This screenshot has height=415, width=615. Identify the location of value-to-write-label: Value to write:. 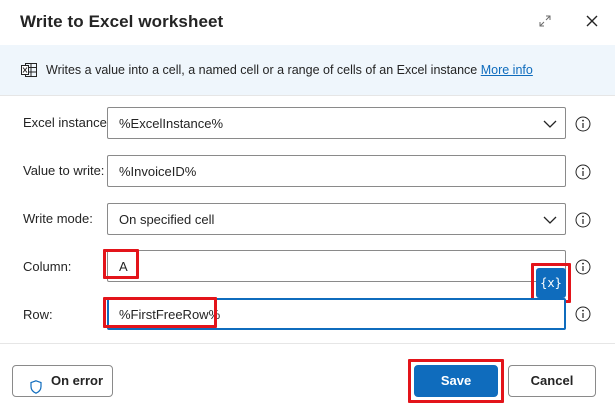
(64, 170).